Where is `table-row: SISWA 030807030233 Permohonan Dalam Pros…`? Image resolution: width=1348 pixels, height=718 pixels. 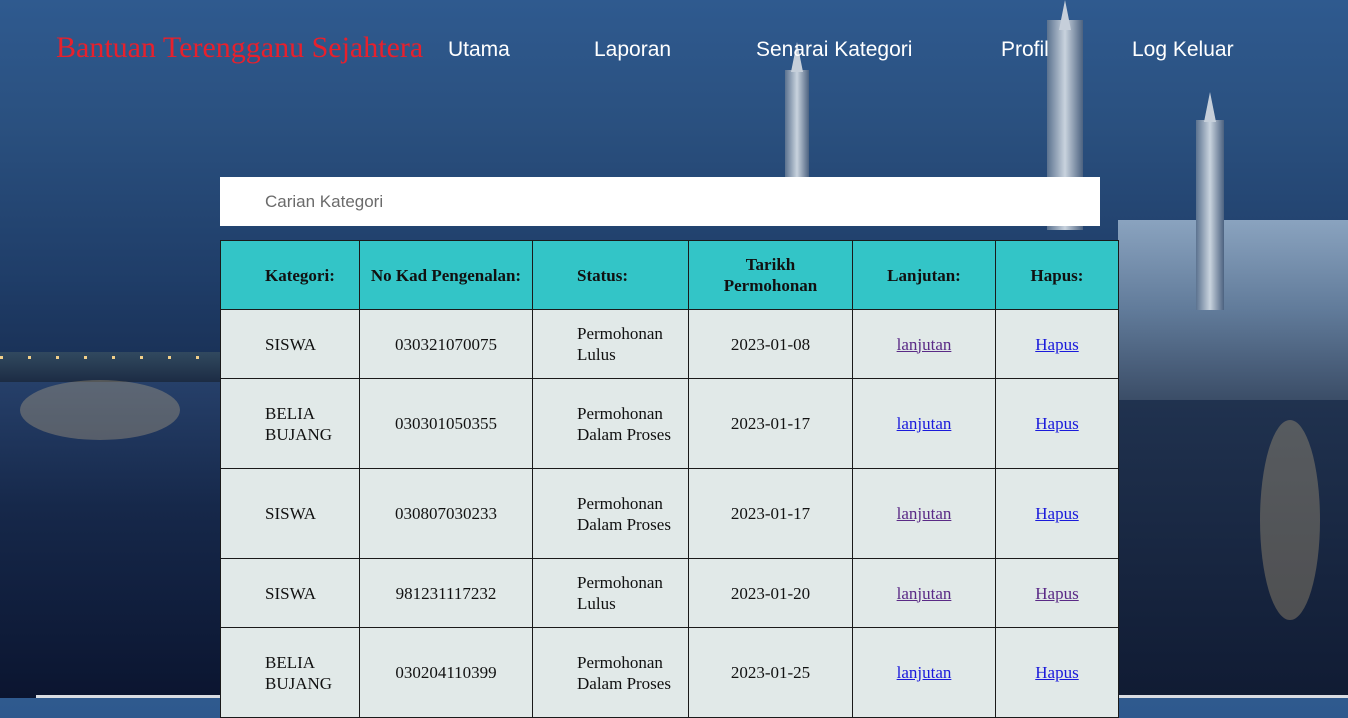 table-row: SISWA 030807030233 Permohonan Dalam Pros… is located at coordinates (669, 513).